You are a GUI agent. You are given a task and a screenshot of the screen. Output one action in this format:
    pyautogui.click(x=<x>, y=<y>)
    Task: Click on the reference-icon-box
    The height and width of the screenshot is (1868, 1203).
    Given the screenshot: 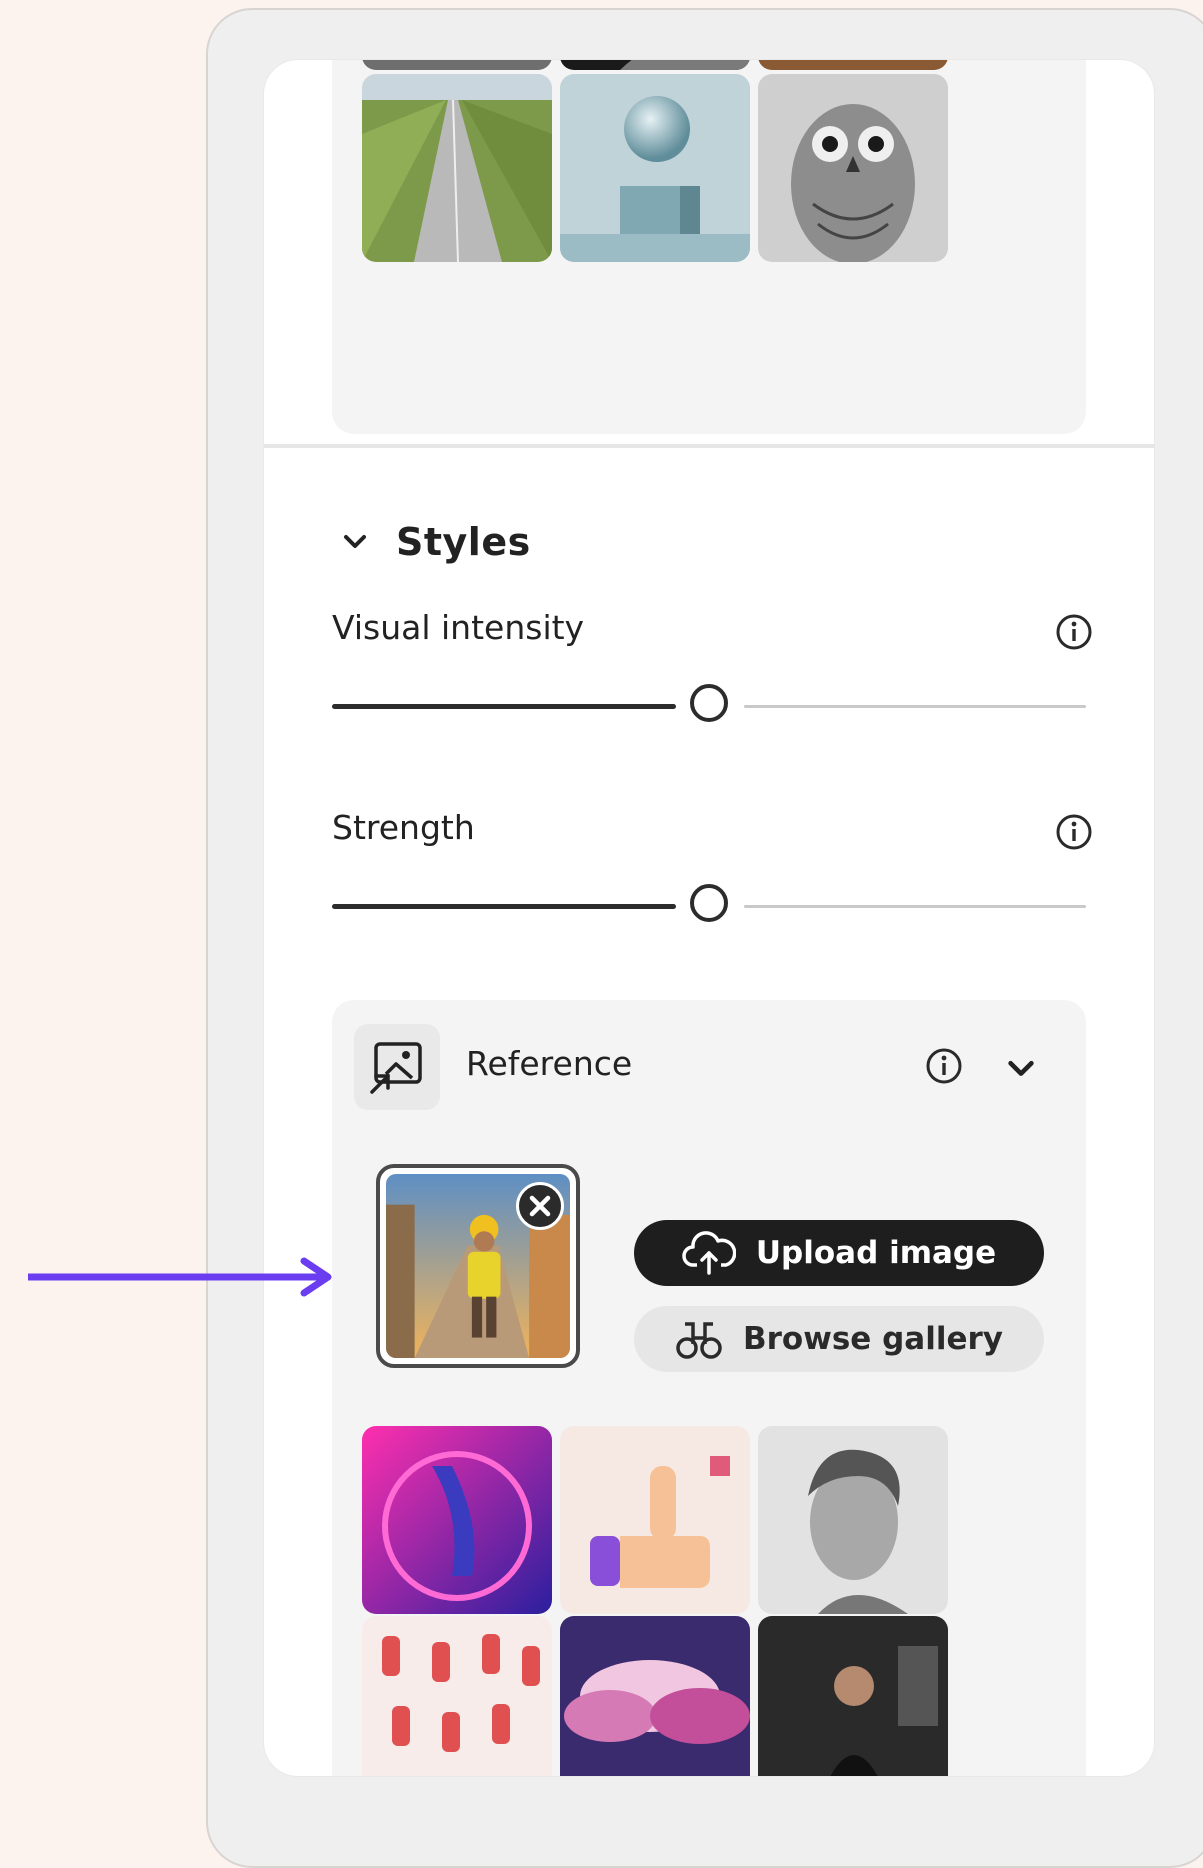 What is the action you would take?
    pyautogui.click(x=397, y=1067)
    